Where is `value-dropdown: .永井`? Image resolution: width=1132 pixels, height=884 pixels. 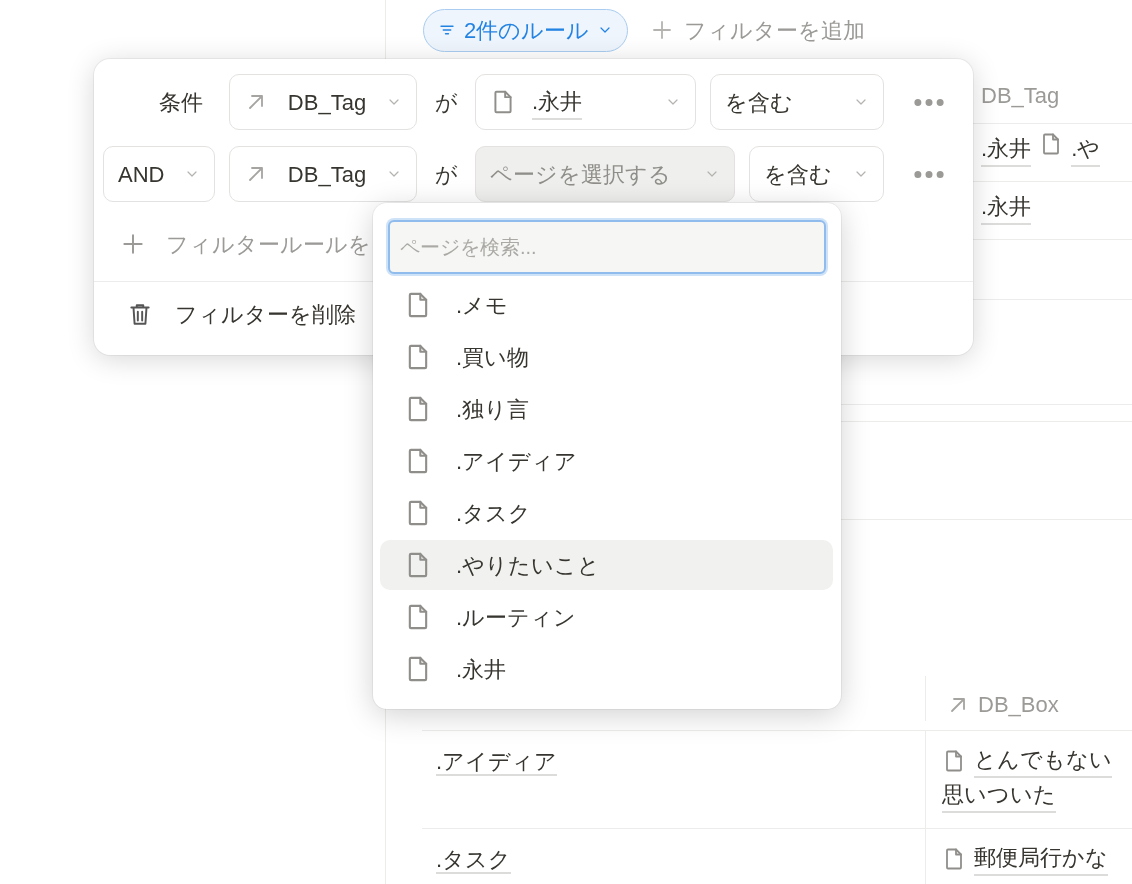
value-dropdown: .永井 is located at coordinates (585, 102).